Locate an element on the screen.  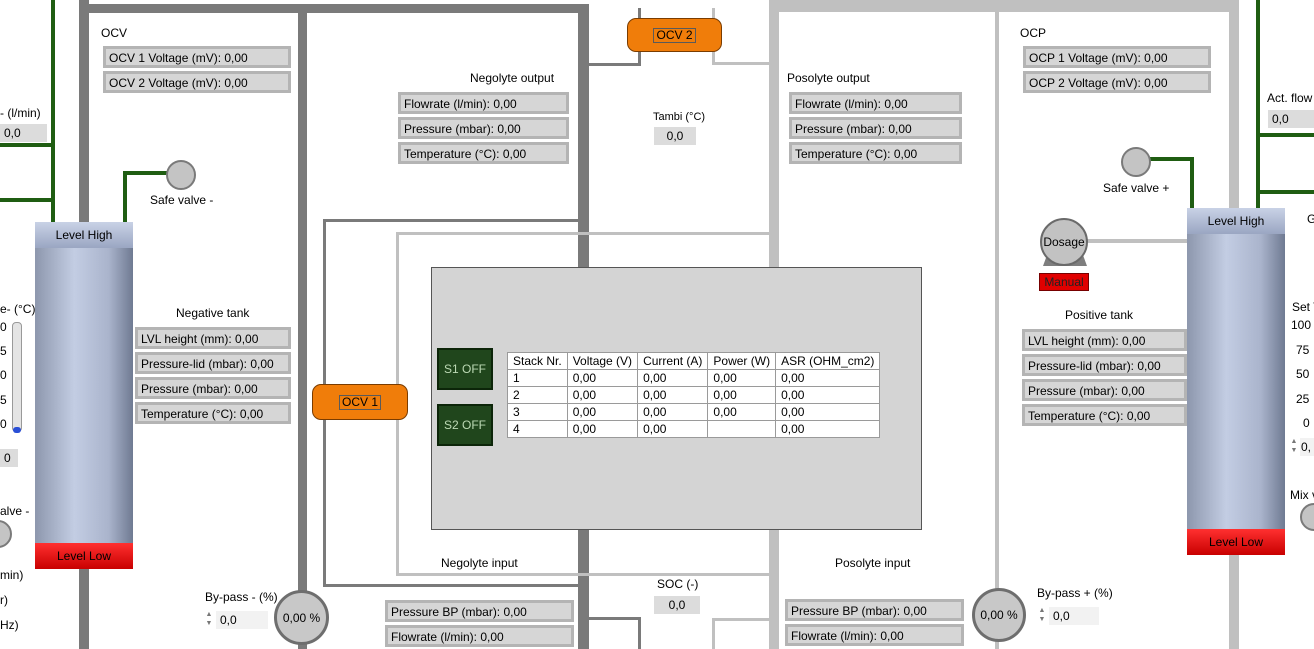
ocv1-button: OCV 1 is located at coordinates (360, 402).